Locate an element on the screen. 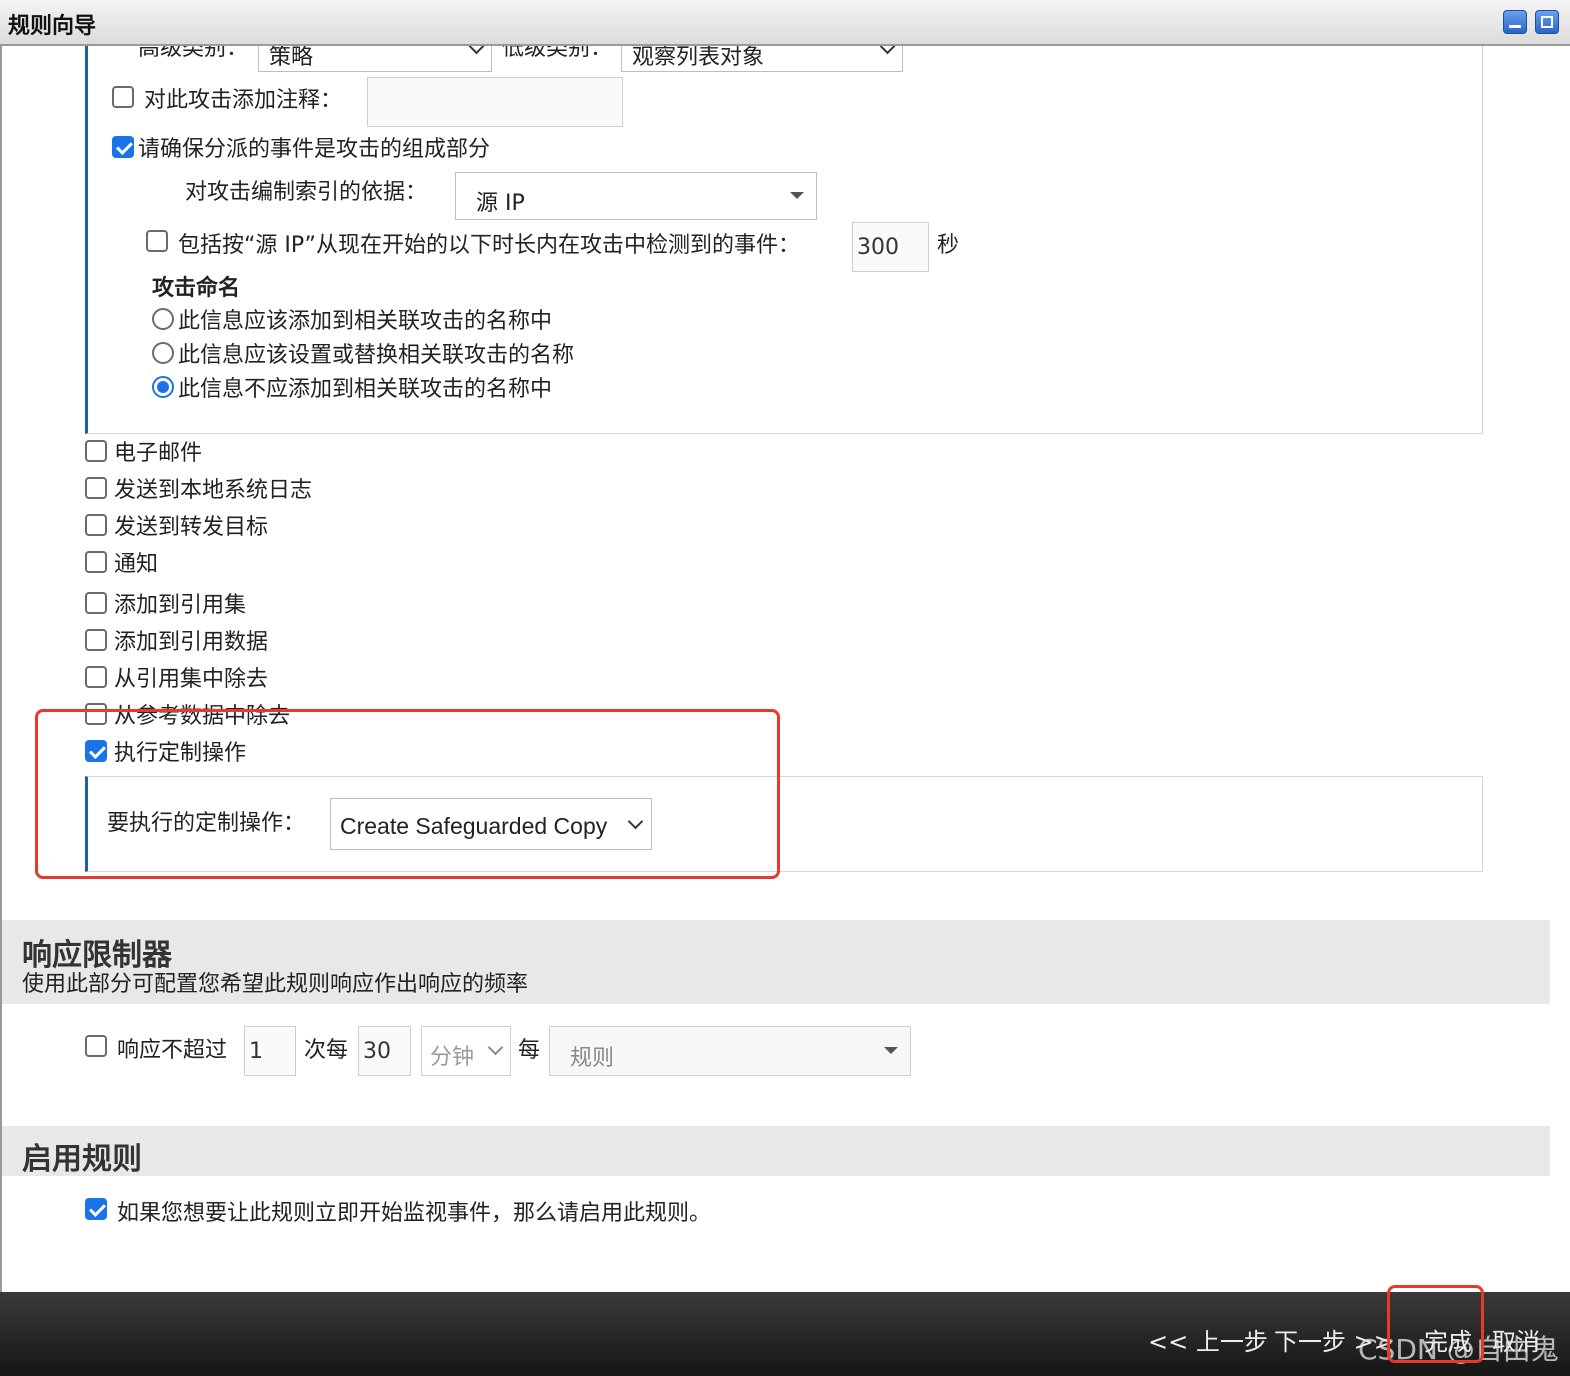 The height and width of the screenshot is (1376, 1570). action-remove-refset-checkbox is located at coordinates (96, 677).